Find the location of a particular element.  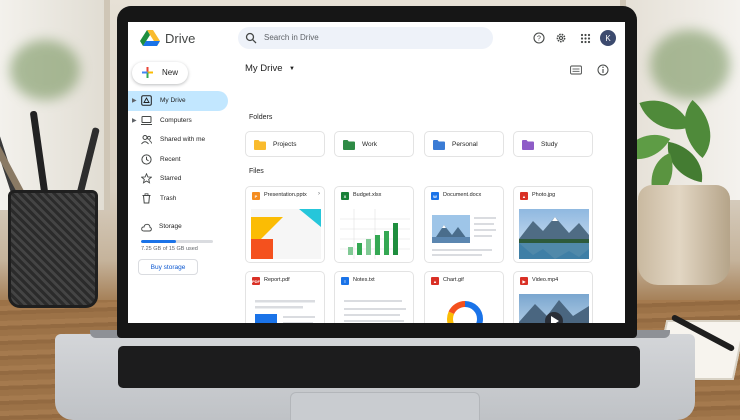

pen-holder is located at coordinates (53, 249).